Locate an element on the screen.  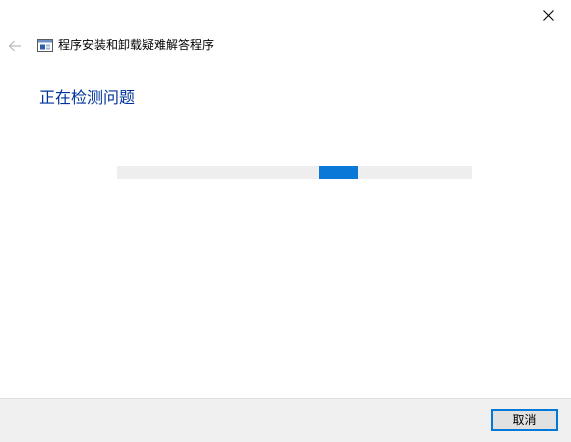
progress-bar is located at coordinates (294, 172).